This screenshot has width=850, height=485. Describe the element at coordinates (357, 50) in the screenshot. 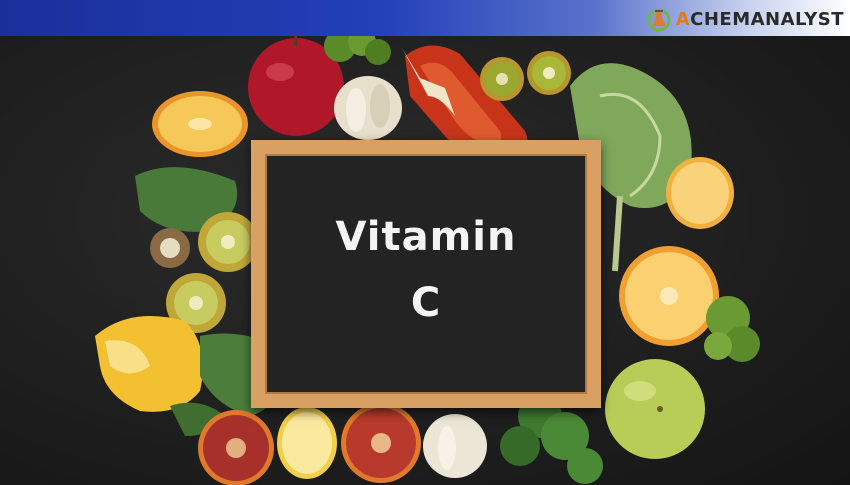

I see `broccoli-top` at that location.